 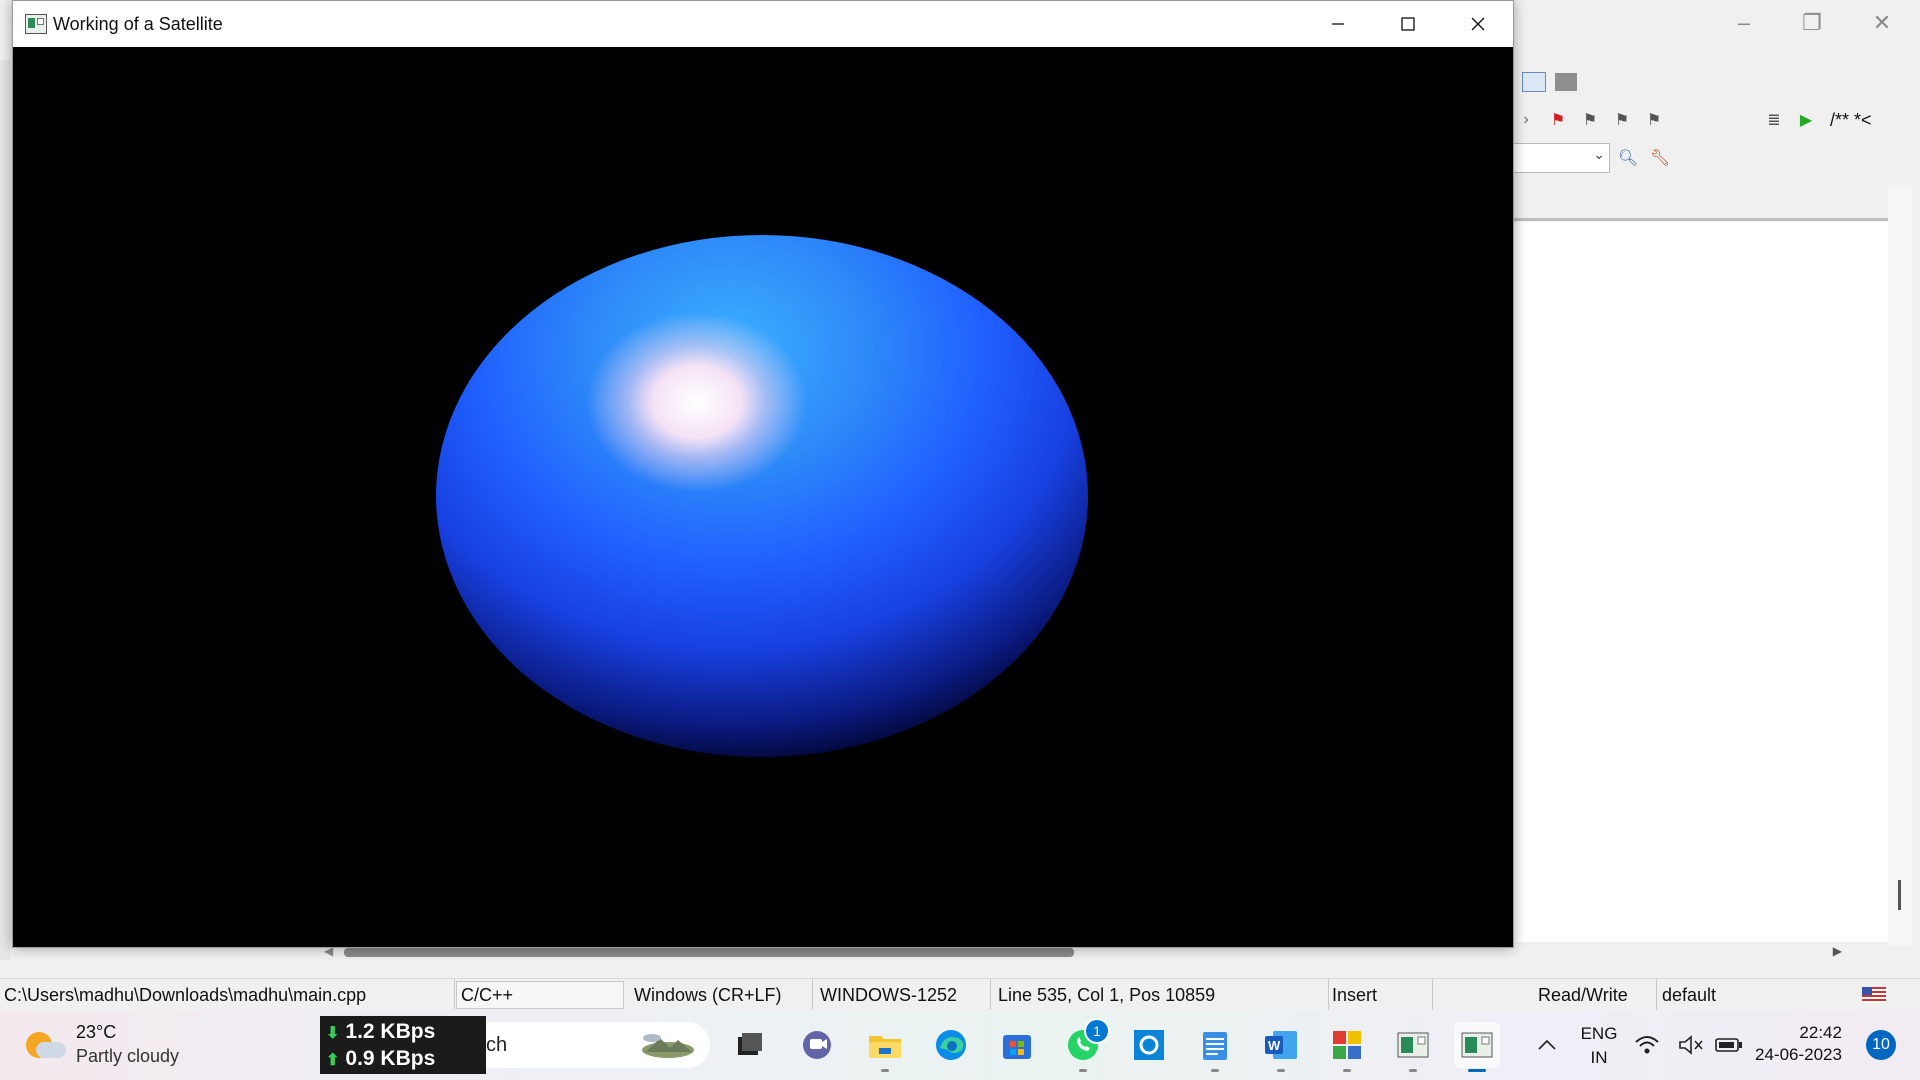 What do you see at coordinates (390, 1058) in the screenshot?
I see `net-upload-speed: 0.9 KBps` at bounding box center [390, 1058].